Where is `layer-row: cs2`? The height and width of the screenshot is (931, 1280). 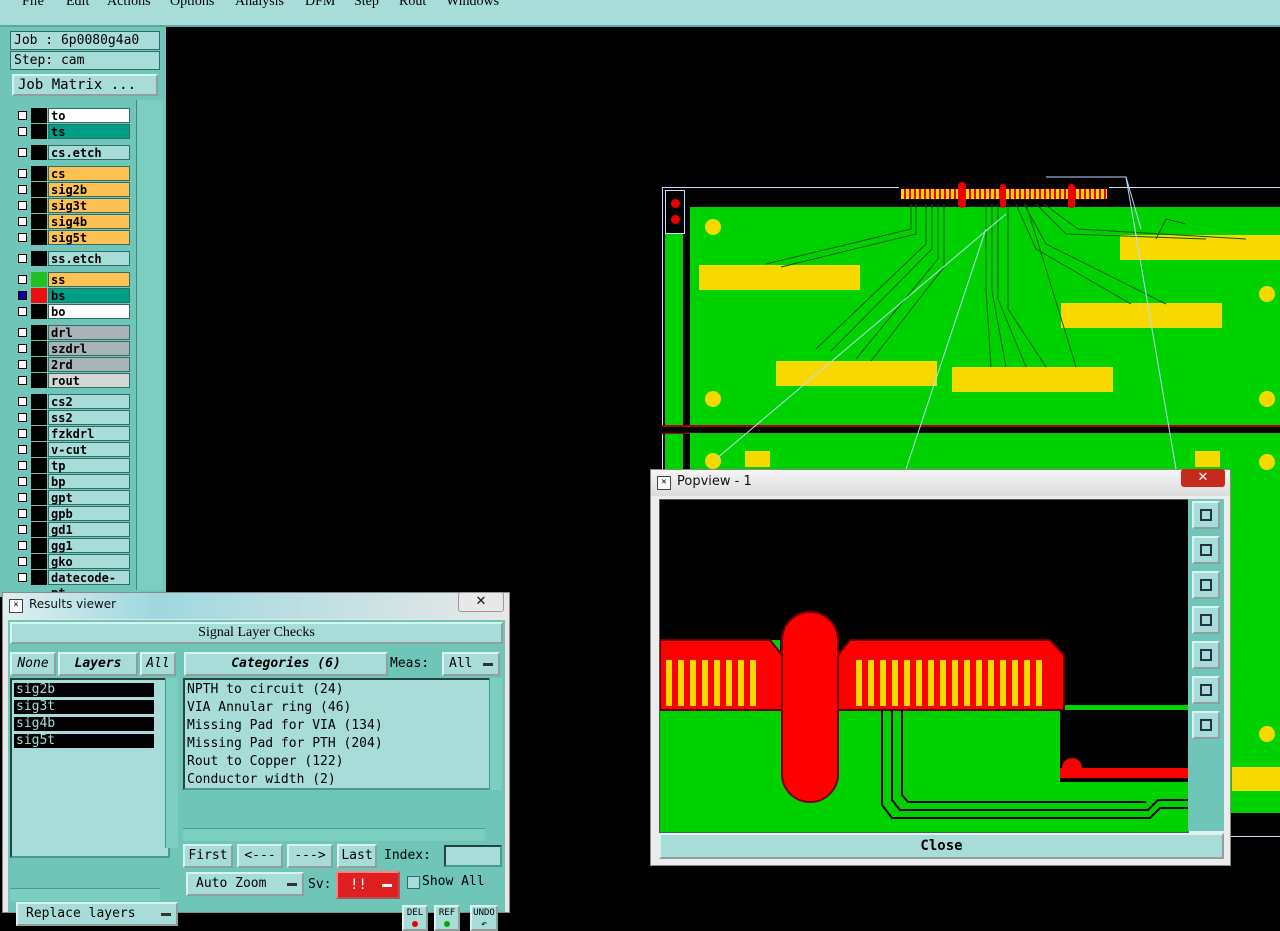
layer-row: cs2 is located at coordinates (73, 401).